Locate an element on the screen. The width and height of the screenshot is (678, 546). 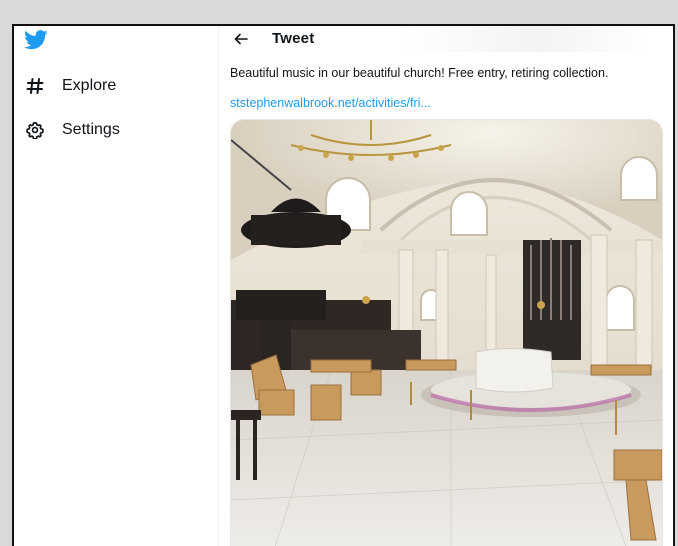
sidebar-item-settings: Settings is located at coordinates (72, 130).